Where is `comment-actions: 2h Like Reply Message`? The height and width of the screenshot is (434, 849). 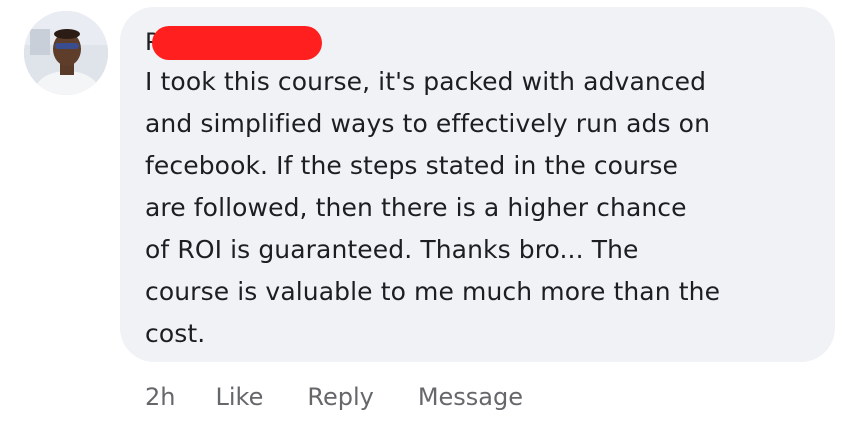 comment-actions: 2h Like Reply Message is located at coordinates (356, 397).